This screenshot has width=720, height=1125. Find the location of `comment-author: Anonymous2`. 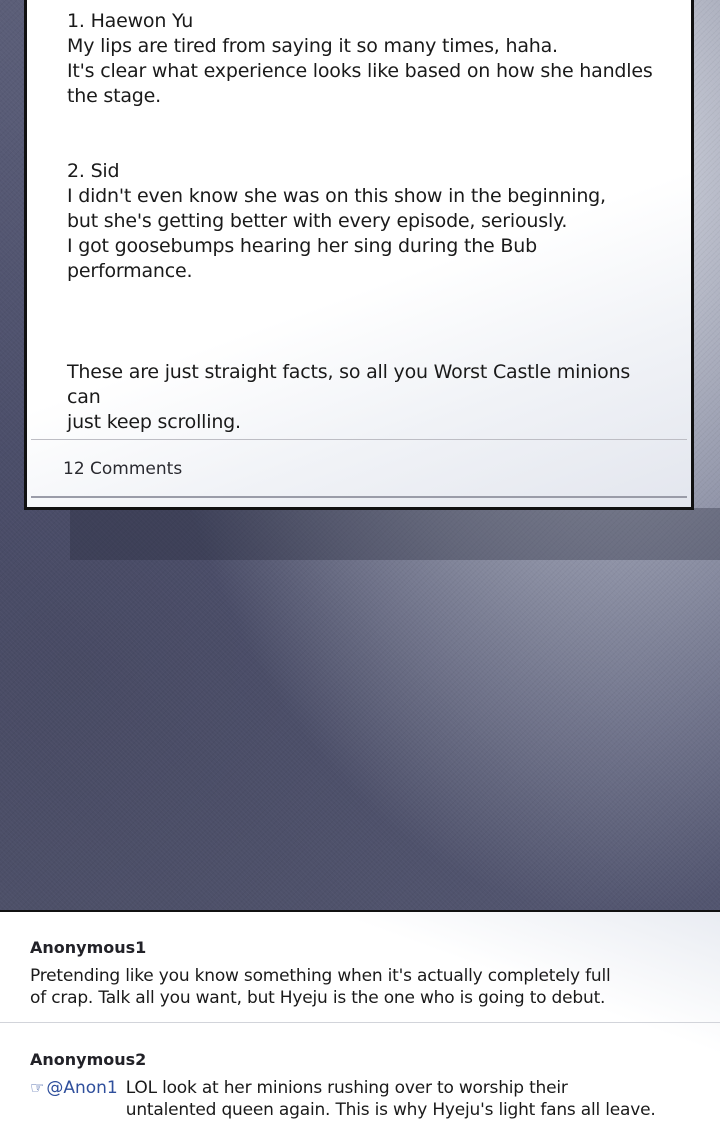

comment-author: Anonymous2 is located at coordinates (360, 1059).